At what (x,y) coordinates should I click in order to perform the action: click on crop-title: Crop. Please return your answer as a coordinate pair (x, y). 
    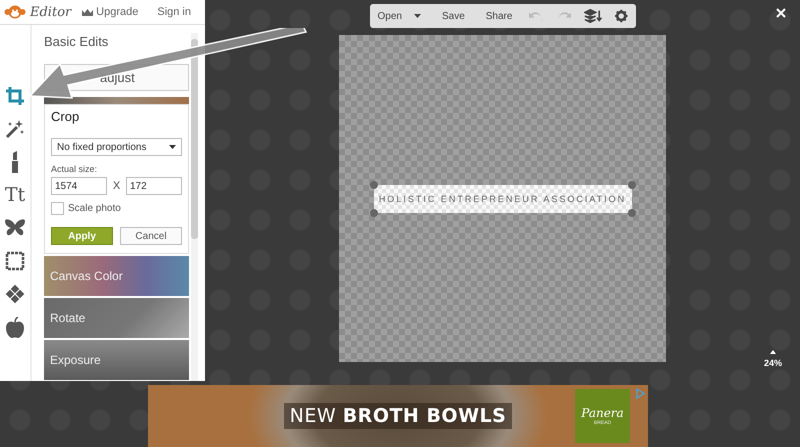
    Looking at the image, I should click on (65, 116).